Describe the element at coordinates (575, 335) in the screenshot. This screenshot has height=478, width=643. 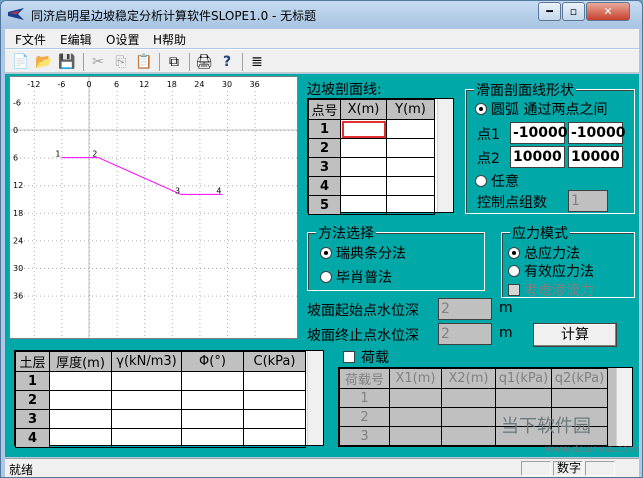
I see `calculate-button: 计算` at that location.